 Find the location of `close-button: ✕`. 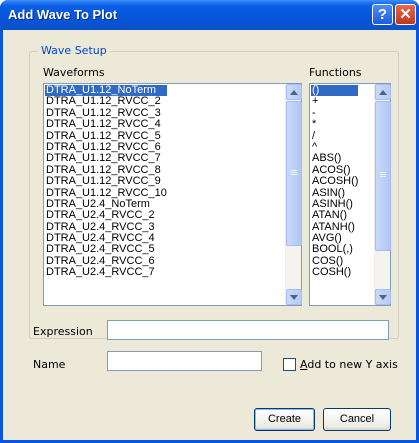

close-button: ✕ is located at coordinates (405, 14).